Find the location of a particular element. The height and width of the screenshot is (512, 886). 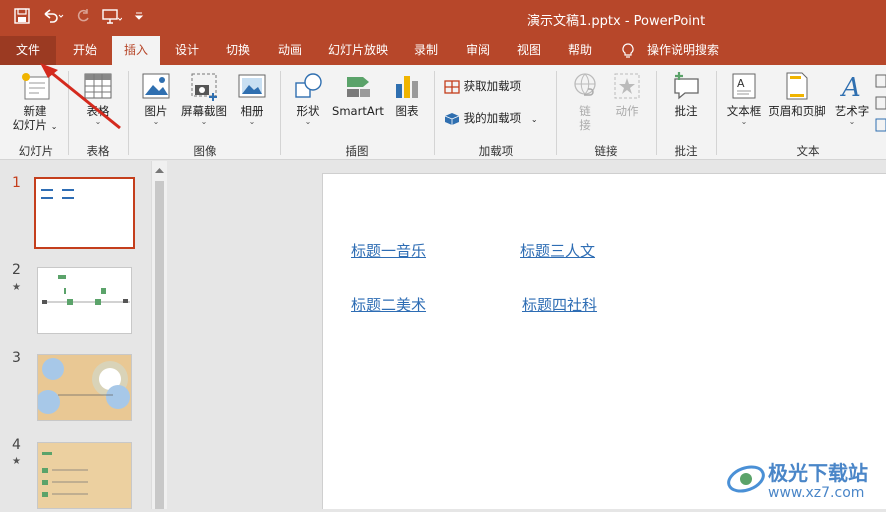

watermark: 极光下载站 www.xz7.com is located at coordinates (804, 482).